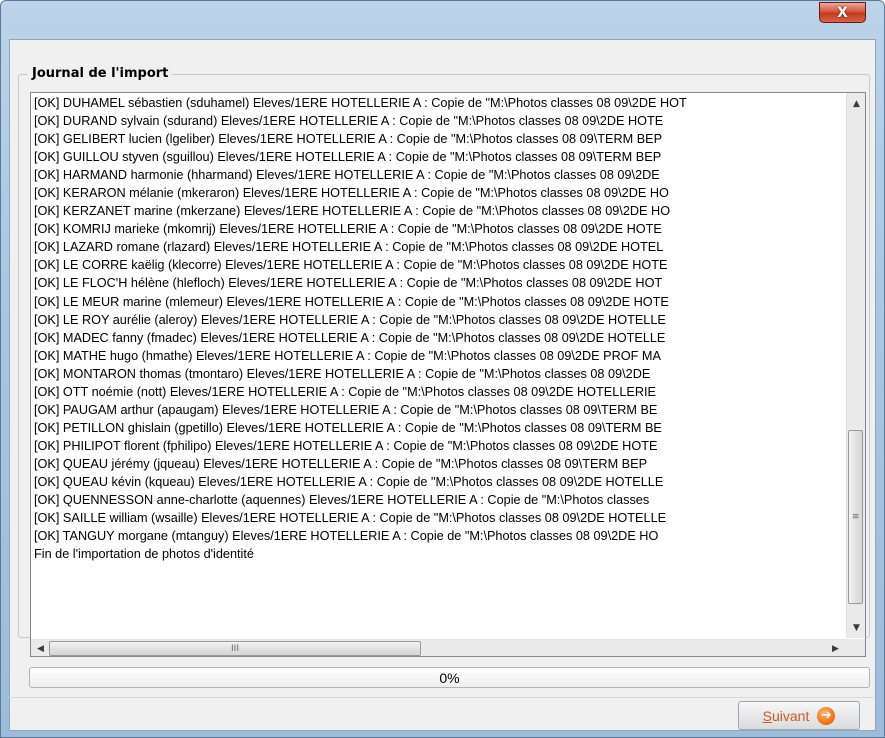  Describe the element at coordinates (40, 648) in the screenshot. I see `scroll-left-icon: ◀` at that location.